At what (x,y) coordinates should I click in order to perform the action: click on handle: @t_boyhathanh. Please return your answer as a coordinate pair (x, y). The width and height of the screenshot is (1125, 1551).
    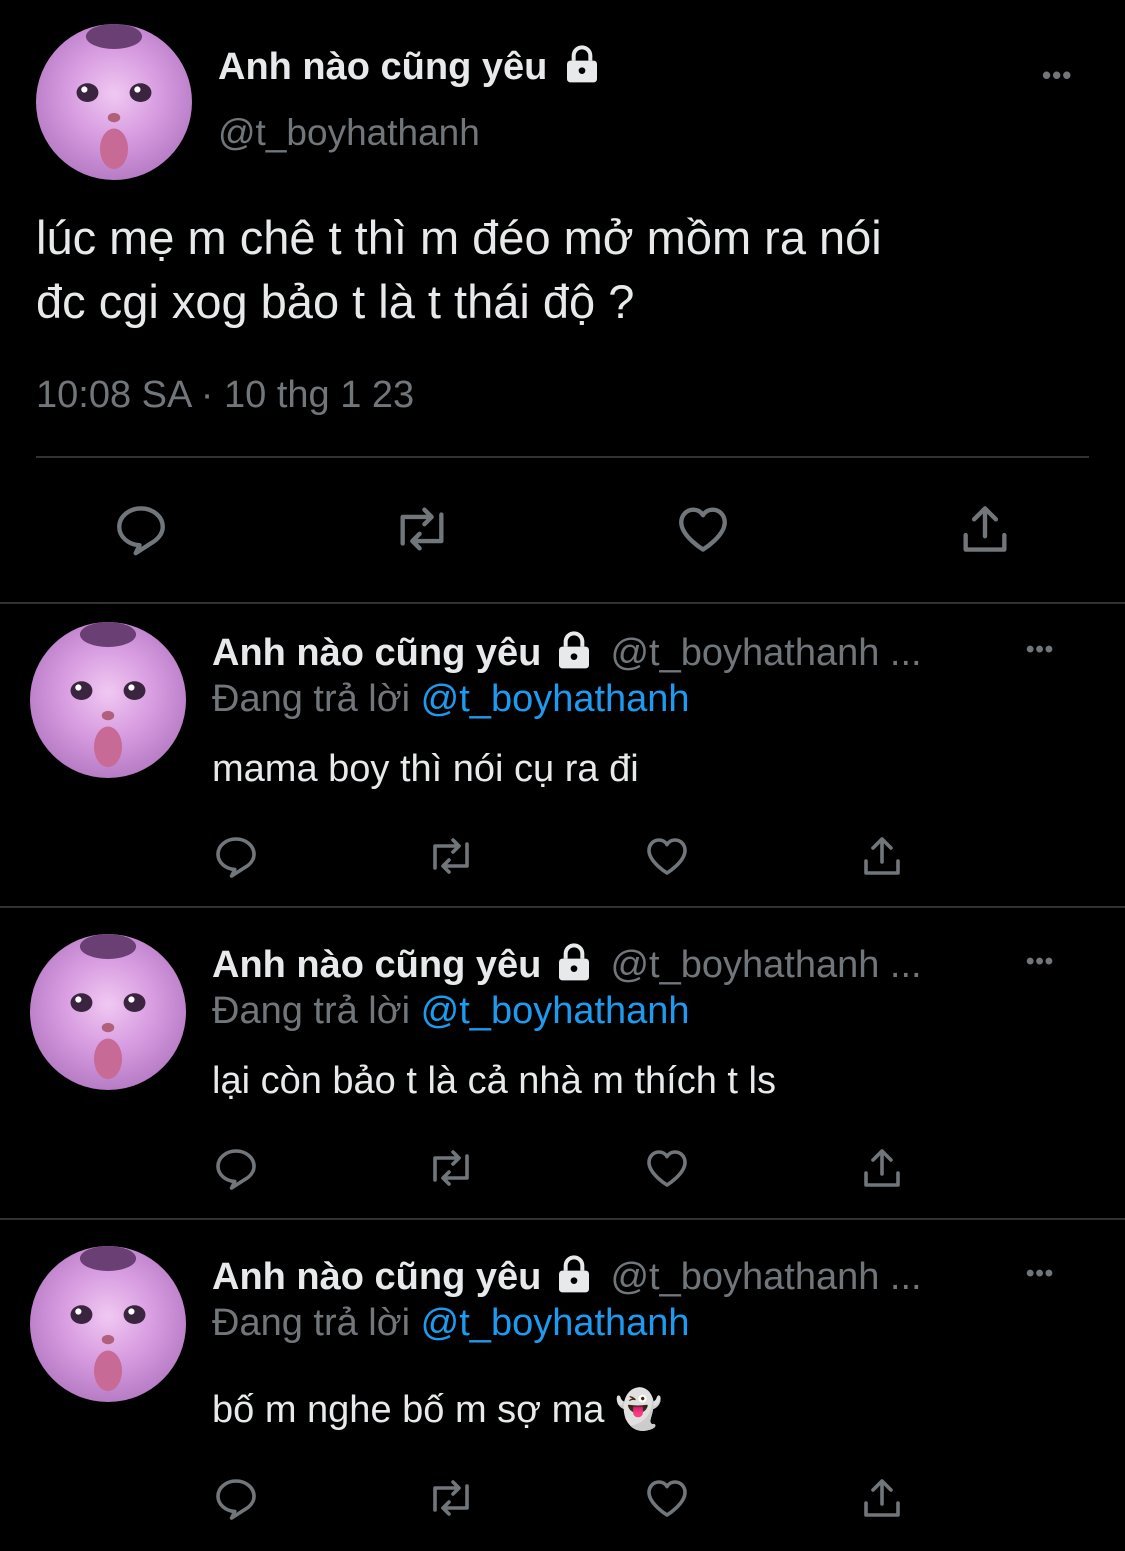
    Looking at the image, I should click on (349, 133).